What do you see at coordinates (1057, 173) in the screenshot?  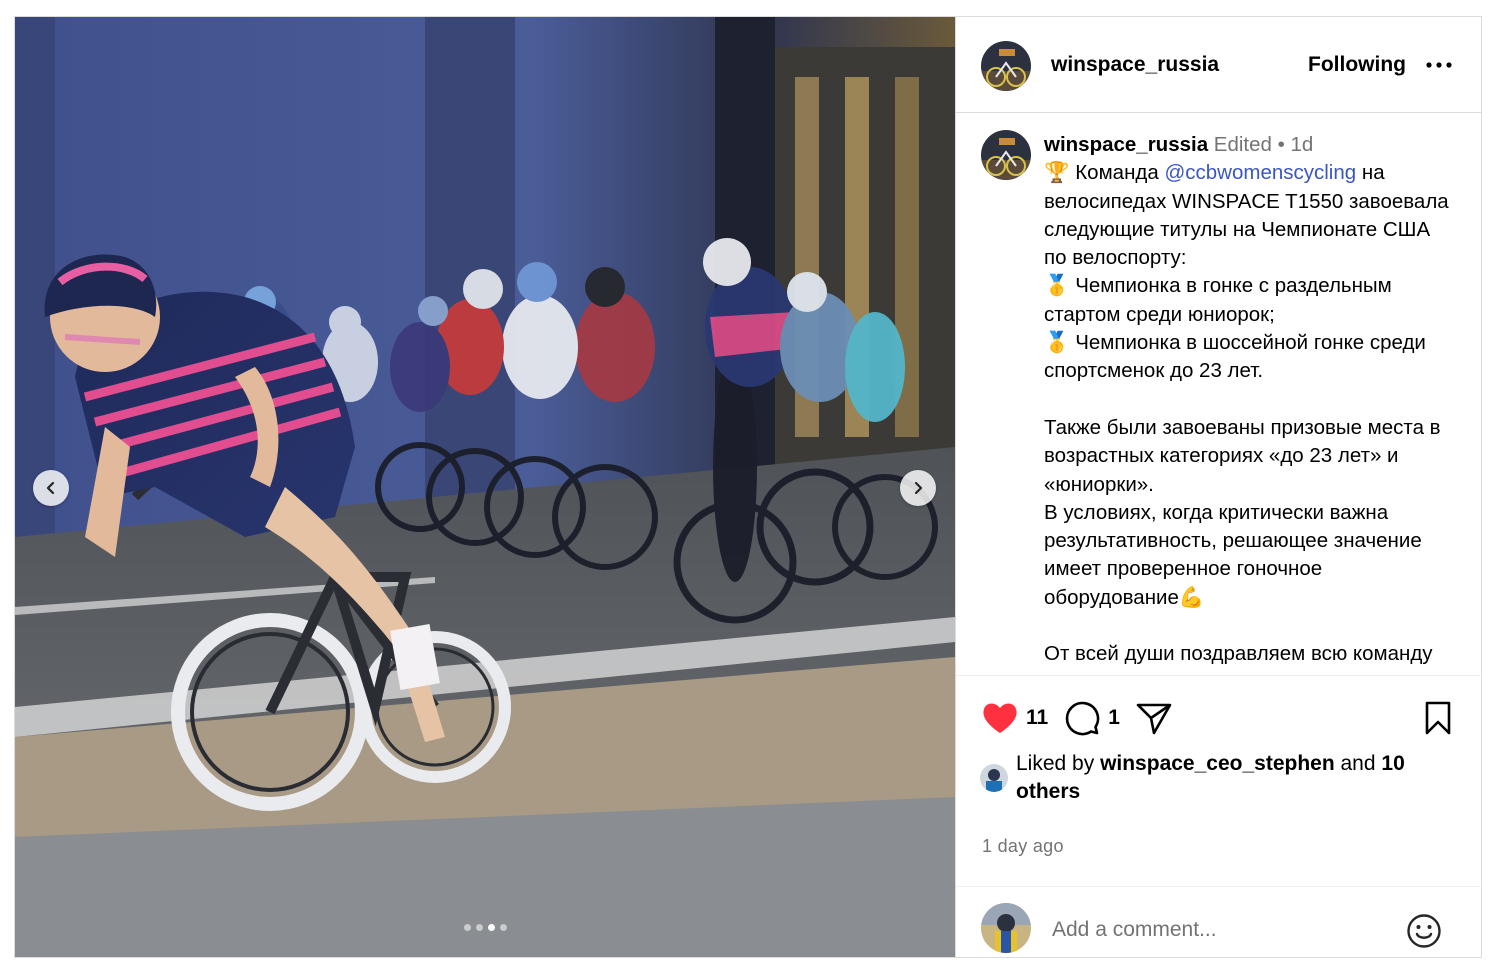 I see `trophy-emoji: 🏆` at bounding box center [1057, 173].